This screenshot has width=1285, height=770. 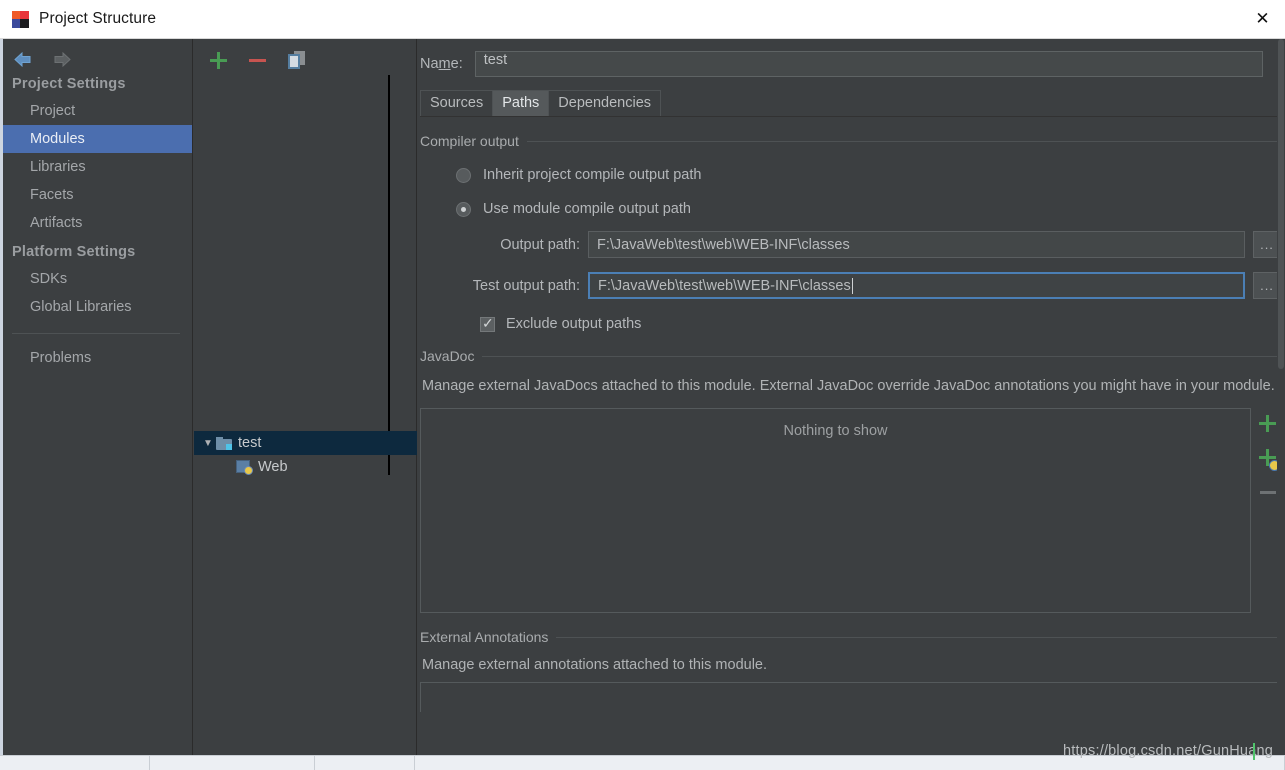 What do you see at coordinates (250, 443) in the screenshot?
I see `tree-item-label: test` at bounding box center [250, 443].